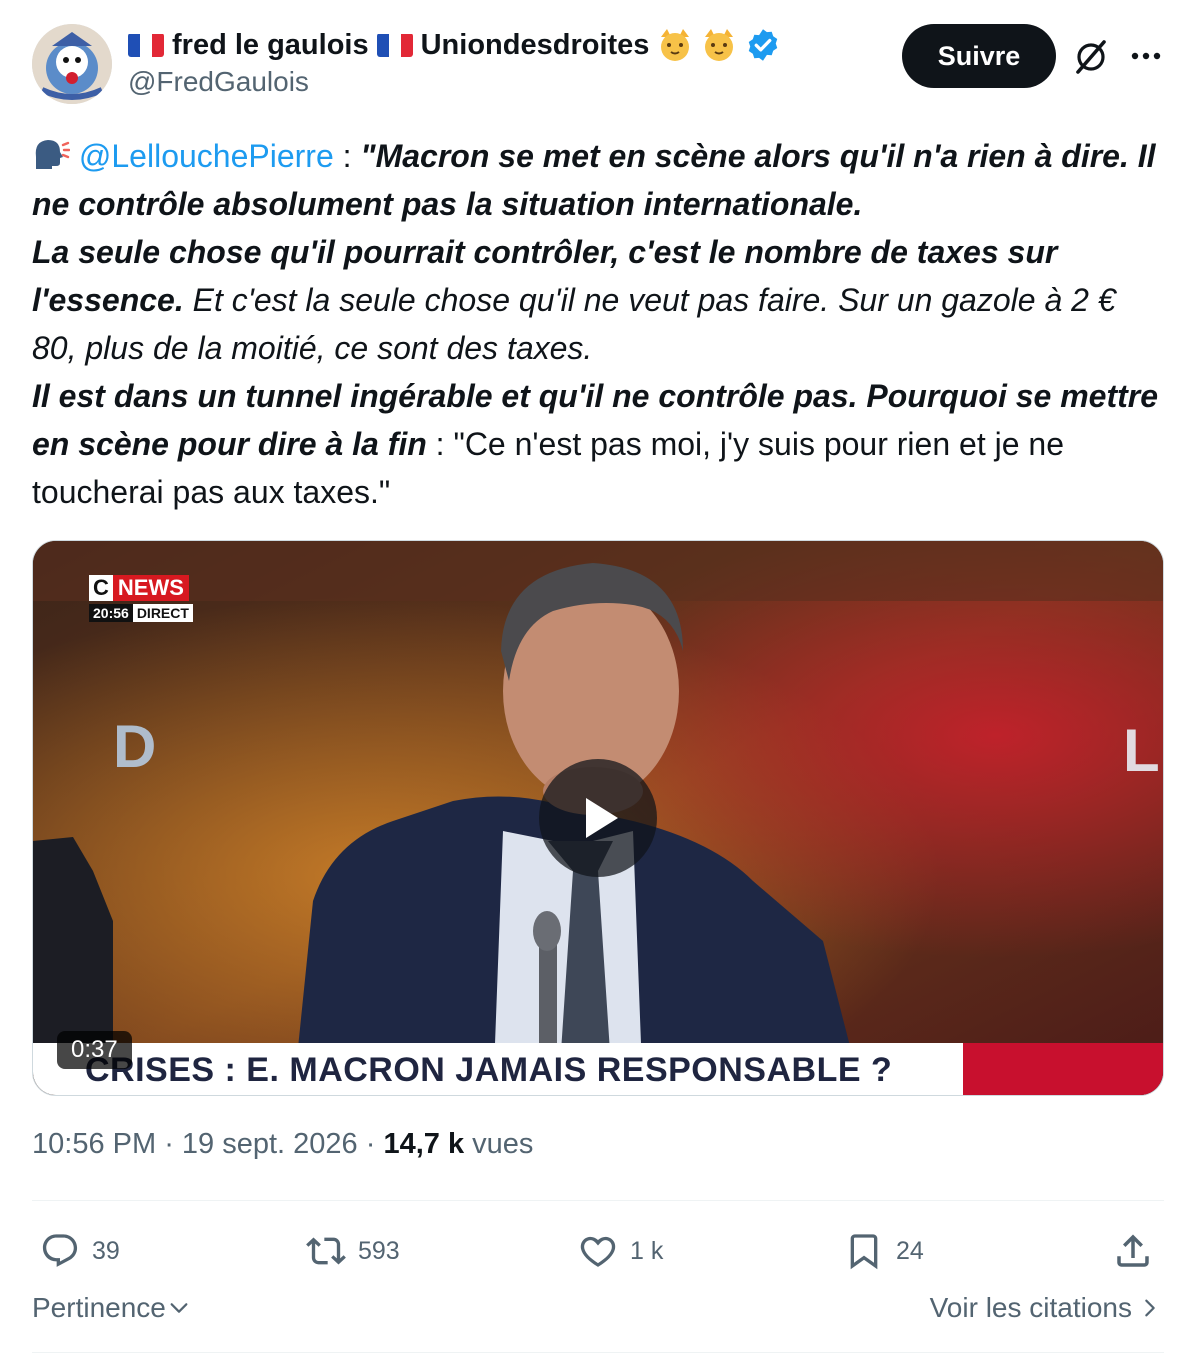 This screenshot has width=1196, height=1356. Describe the element at coordinates (1063, 1069) in the screenshot. I see `news-banner-accent` at that location.